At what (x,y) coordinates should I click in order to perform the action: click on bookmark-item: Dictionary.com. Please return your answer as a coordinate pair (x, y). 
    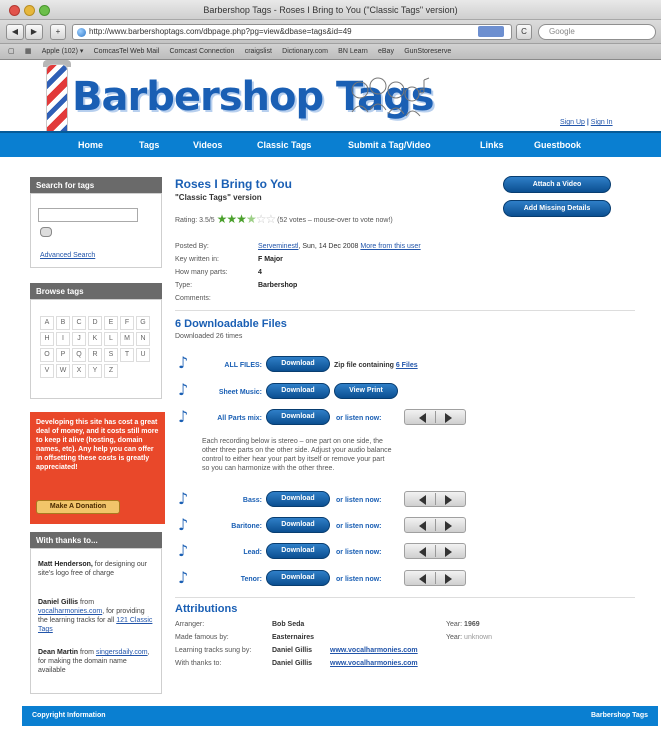
    Looking at the image, I should click on (305, 51).